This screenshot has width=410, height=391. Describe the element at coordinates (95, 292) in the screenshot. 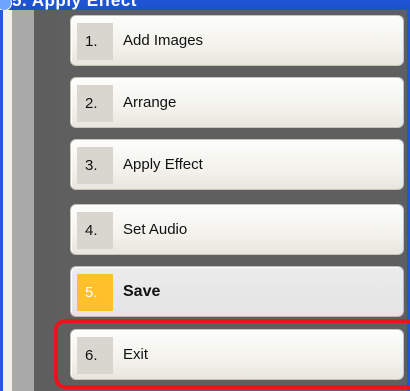

I see `step-number: 5.` at that location.